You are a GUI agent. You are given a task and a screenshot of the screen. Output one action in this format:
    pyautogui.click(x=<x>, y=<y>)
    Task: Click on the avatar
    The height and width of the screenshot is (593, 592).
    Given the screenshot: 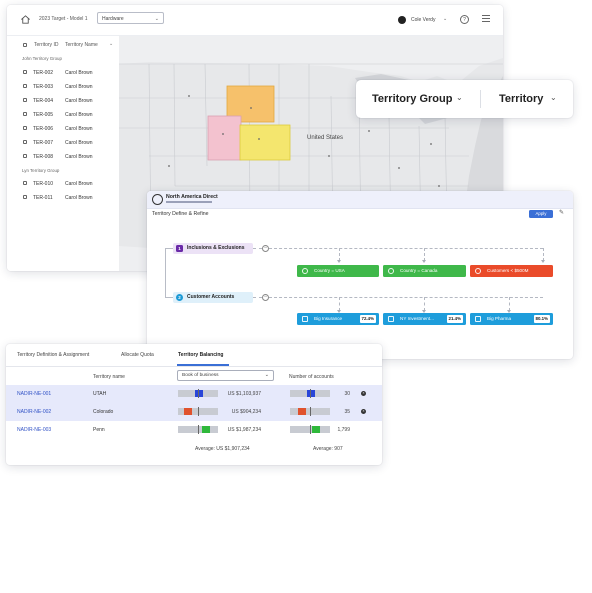 What is the action you would take?
    pyautogui.click(x=402, y=20)
    